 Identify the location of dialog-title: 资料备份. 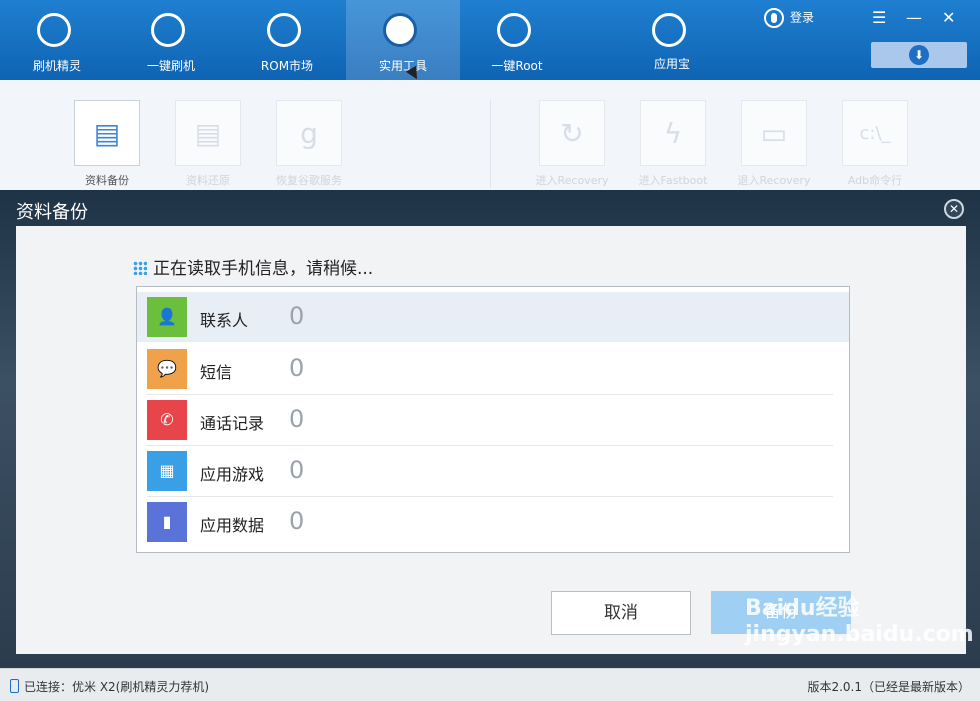
(52, 212).